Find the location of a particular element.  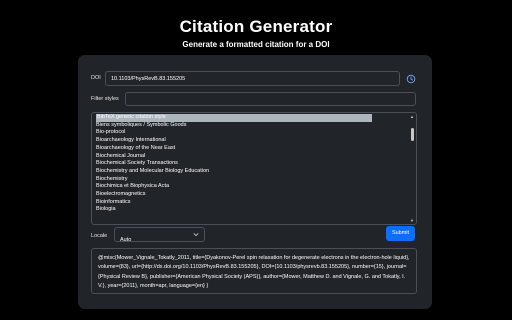

style-option: BibTeX generic citation style is located at coordinates (234, 118).